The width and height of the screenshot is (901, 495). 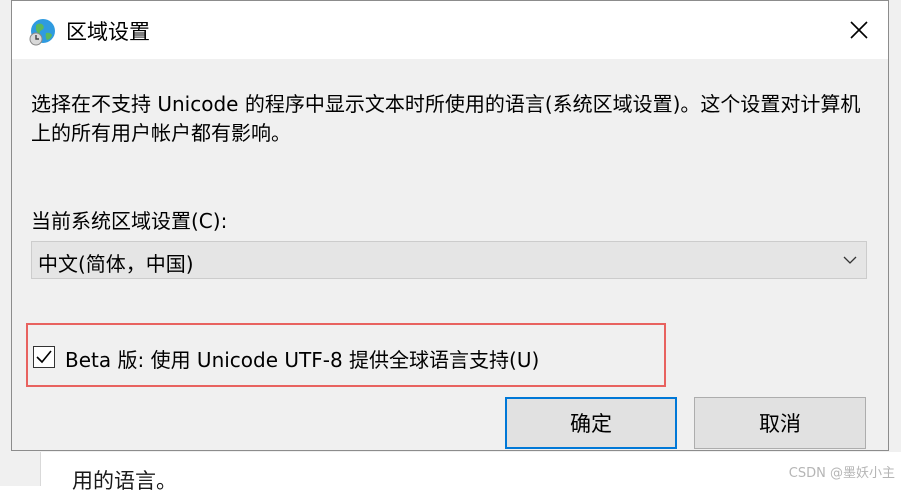 What do you see at coordinates (124, 481) in the screenshot?
I see `background-window-text: 用的语言。` at bounding box center [124, 481].